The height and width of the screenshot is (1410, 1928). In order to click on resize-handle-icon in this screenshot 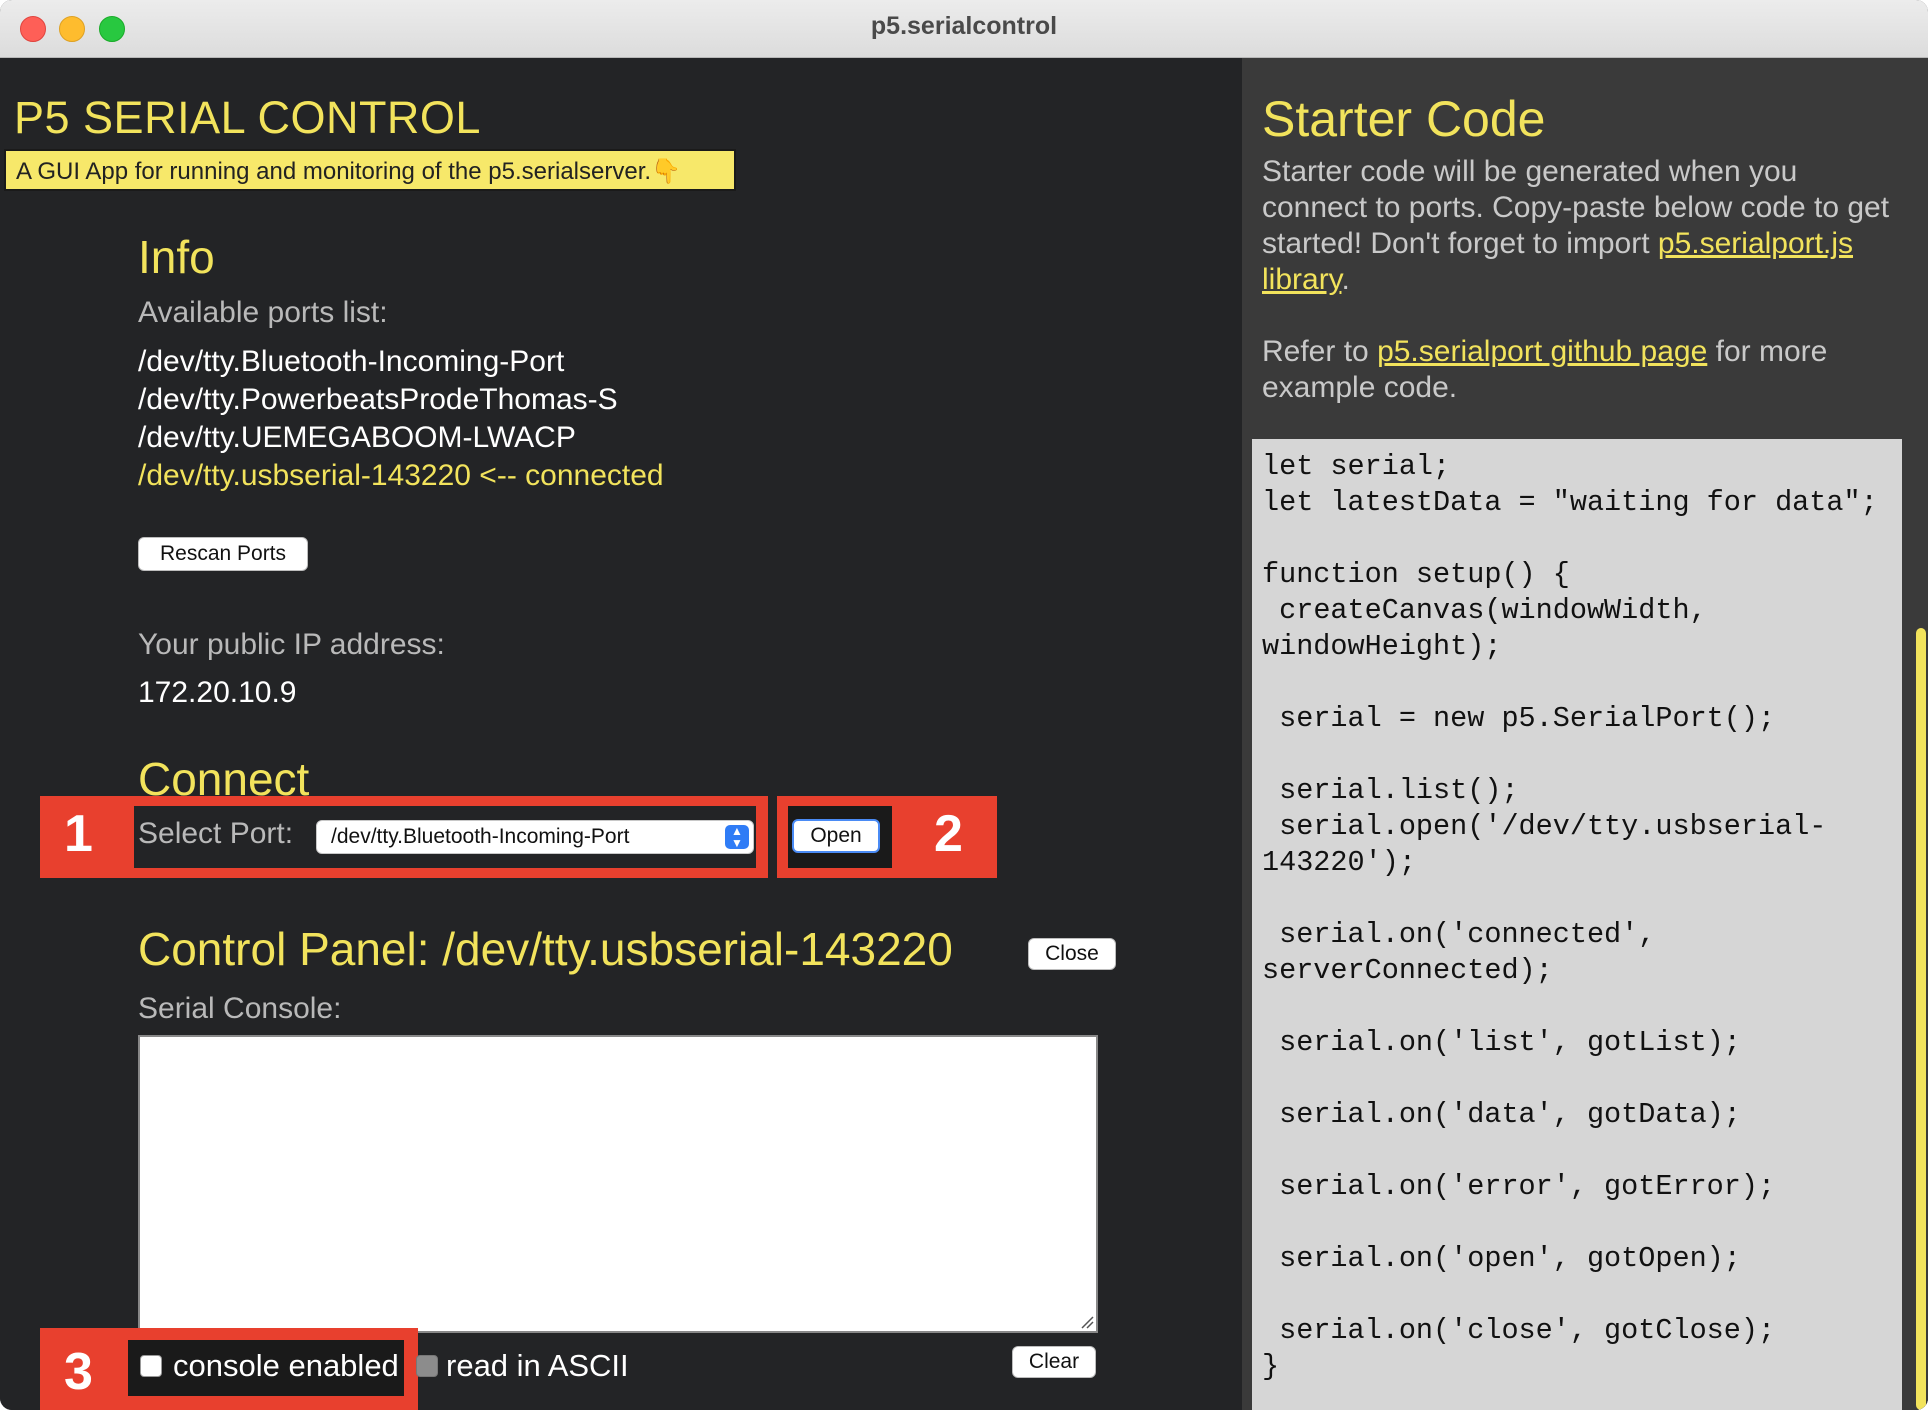, I will do `click(1087, 1322)`.